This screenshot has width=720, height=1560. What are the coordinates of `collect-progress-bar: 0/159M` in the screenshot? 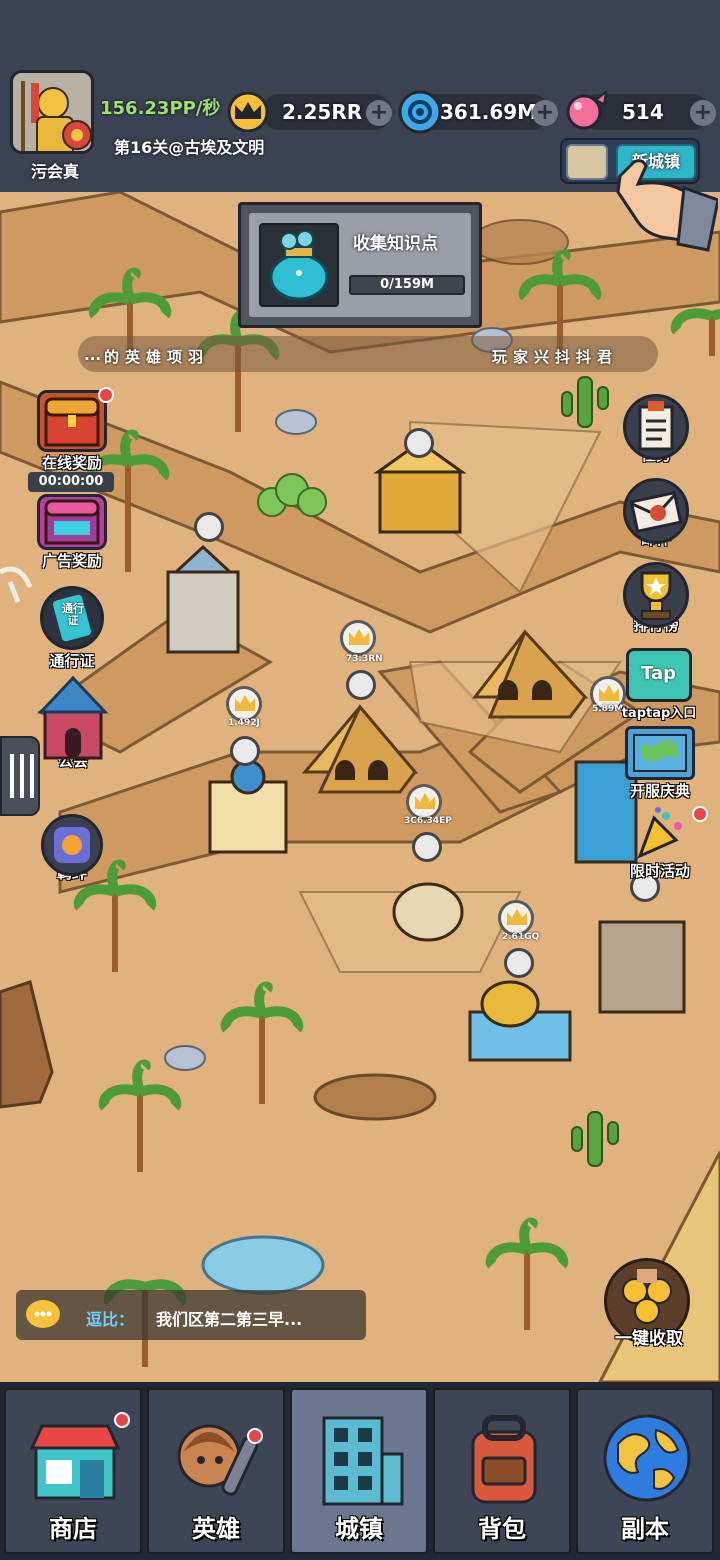 It's located at (407, 285).